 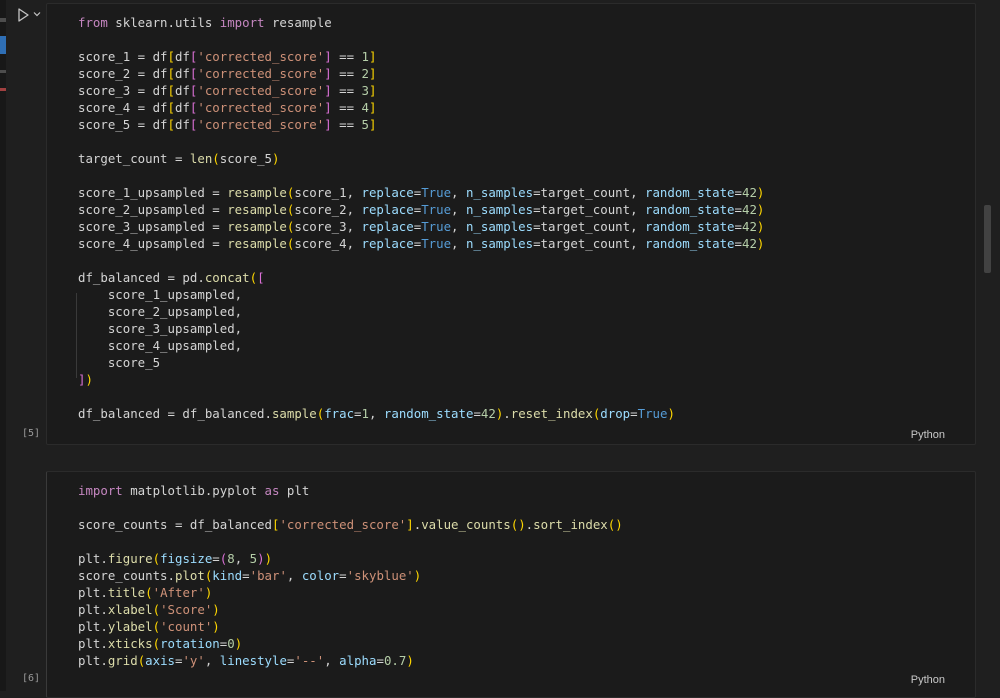 What do you see at coordinates (160, 311) in the screenshot?
I see `code-token: score_2_upsampled,` at bounding box center [160, 311].